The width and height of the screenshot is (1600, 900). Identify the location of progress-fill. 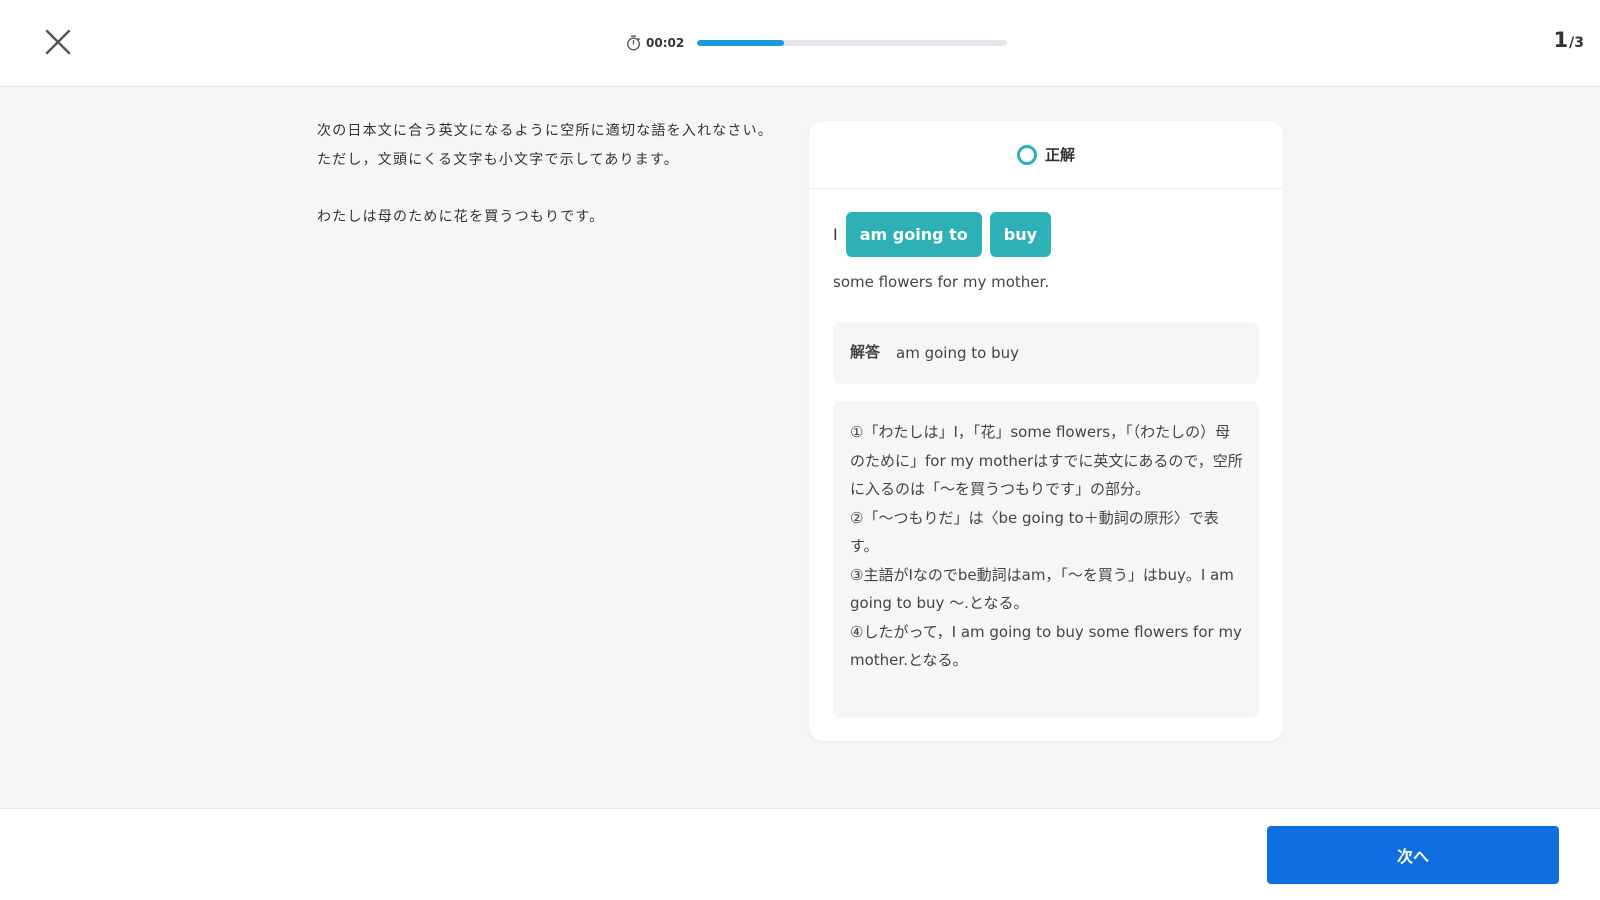
(740, 43).